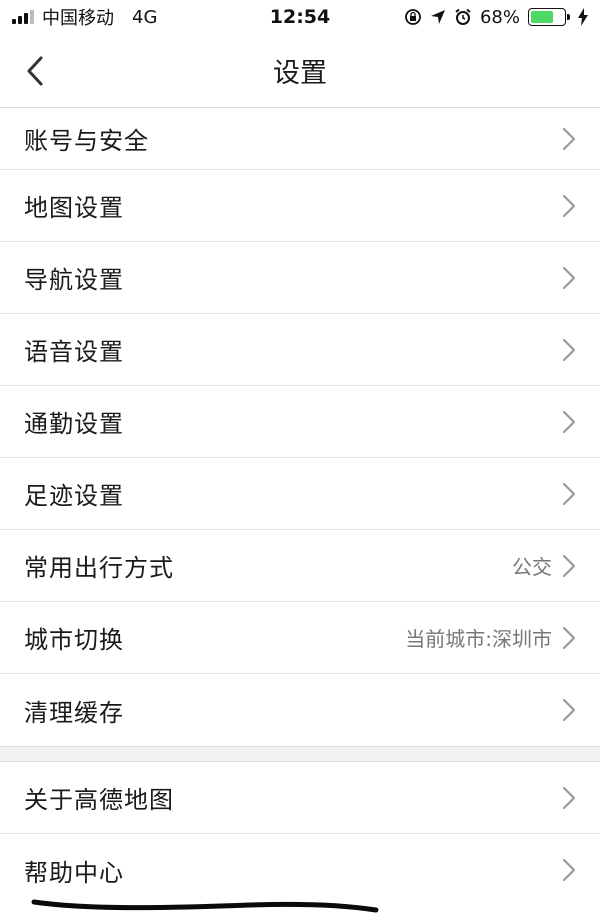  What do you see at coordinates (300, 754) in the screenshot?
I see `section-divider` at bounding box center [300, 754].